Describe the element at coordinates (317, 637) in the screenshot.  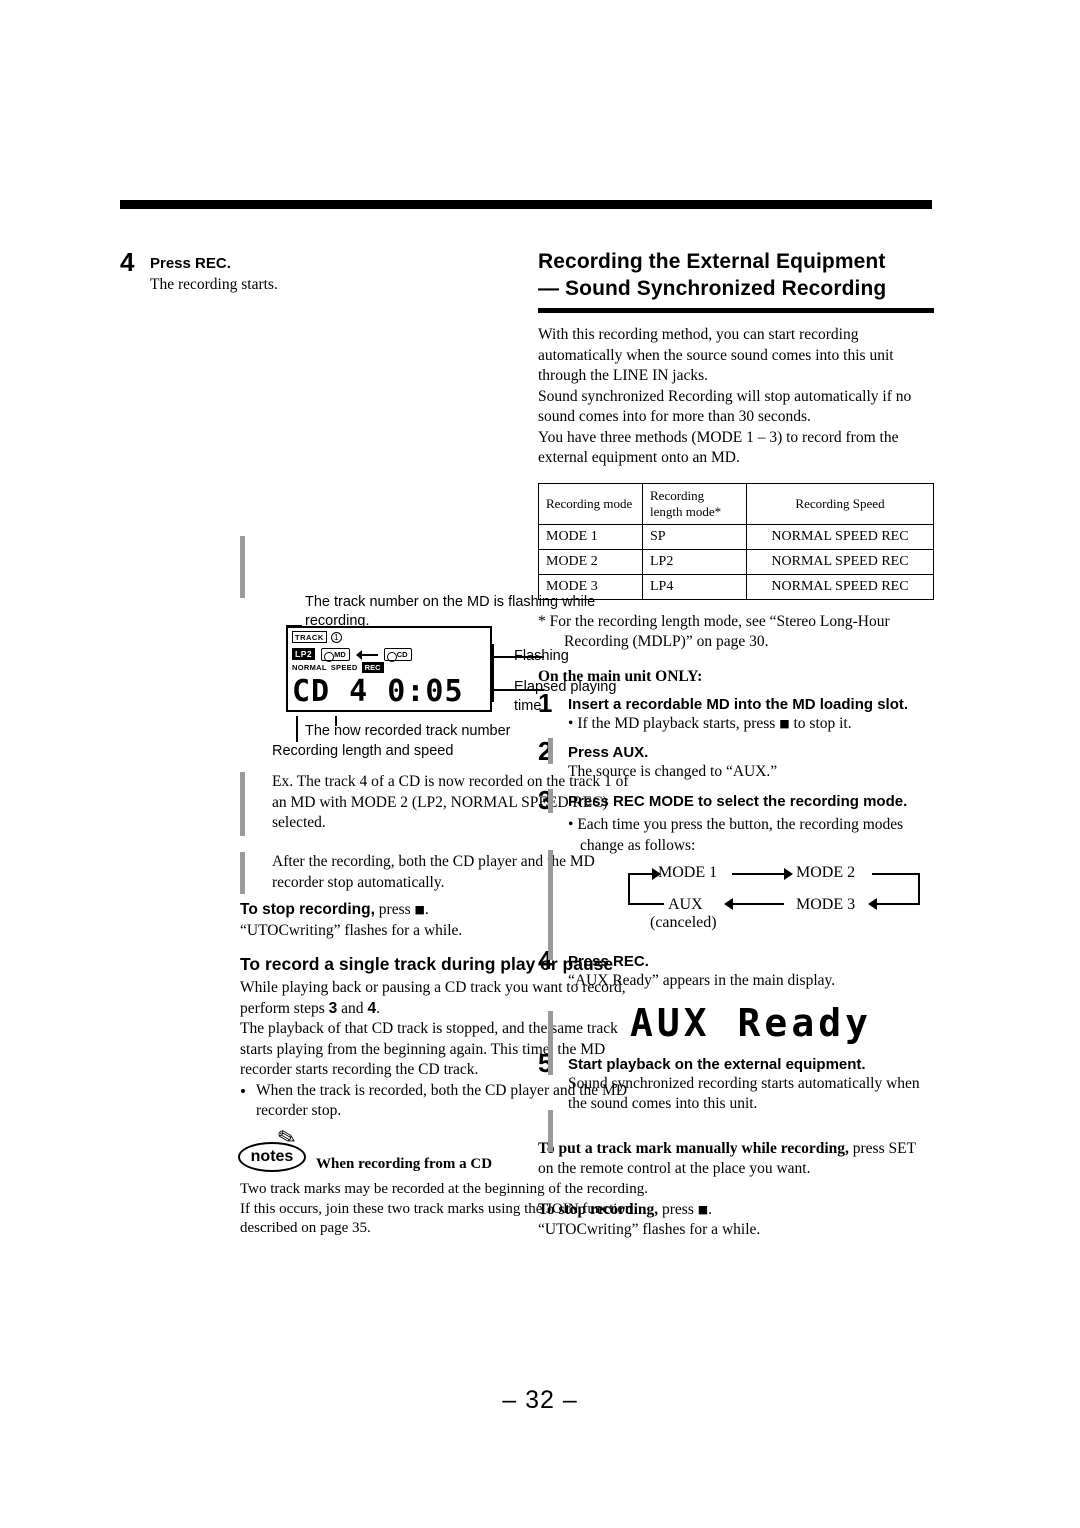
I see `display-track-row: TRACK 1` at that location.